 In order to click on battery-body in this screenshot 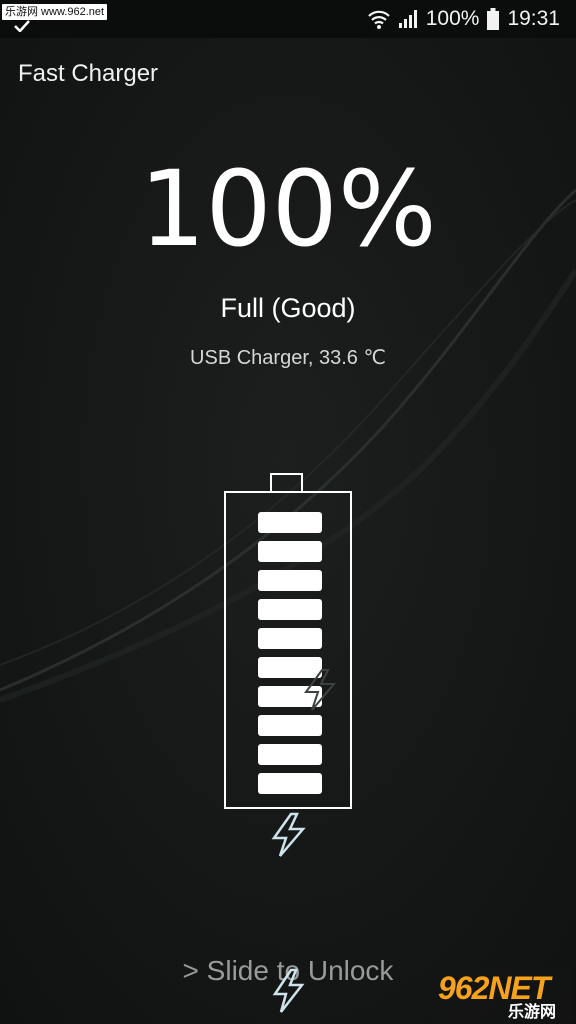, I will do `click(288, 650)`.